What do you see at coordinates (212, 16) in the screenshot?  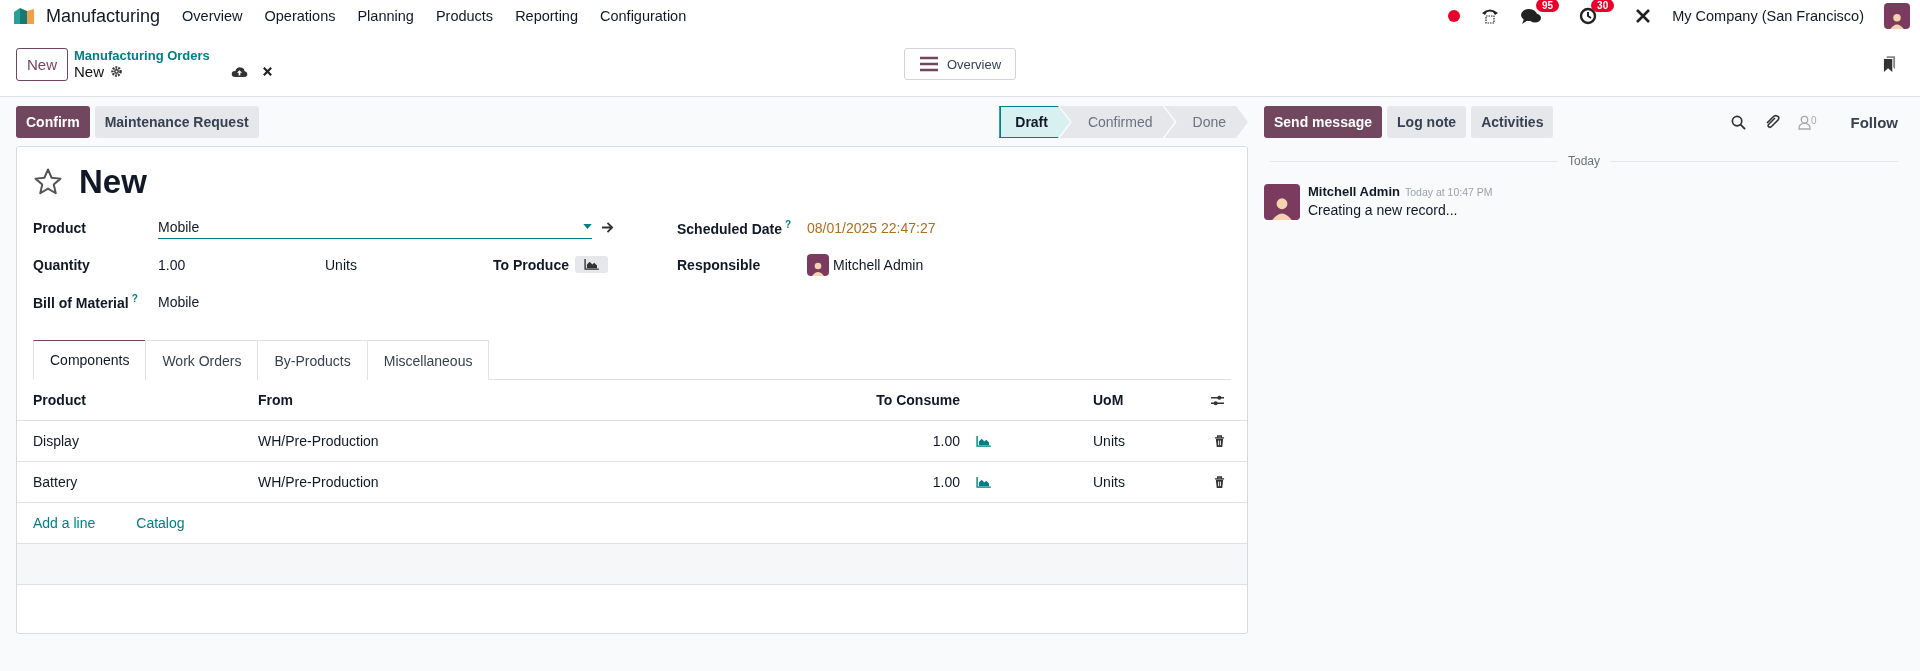 I see `menu-item: Overview` at bounding box center [212, 16].